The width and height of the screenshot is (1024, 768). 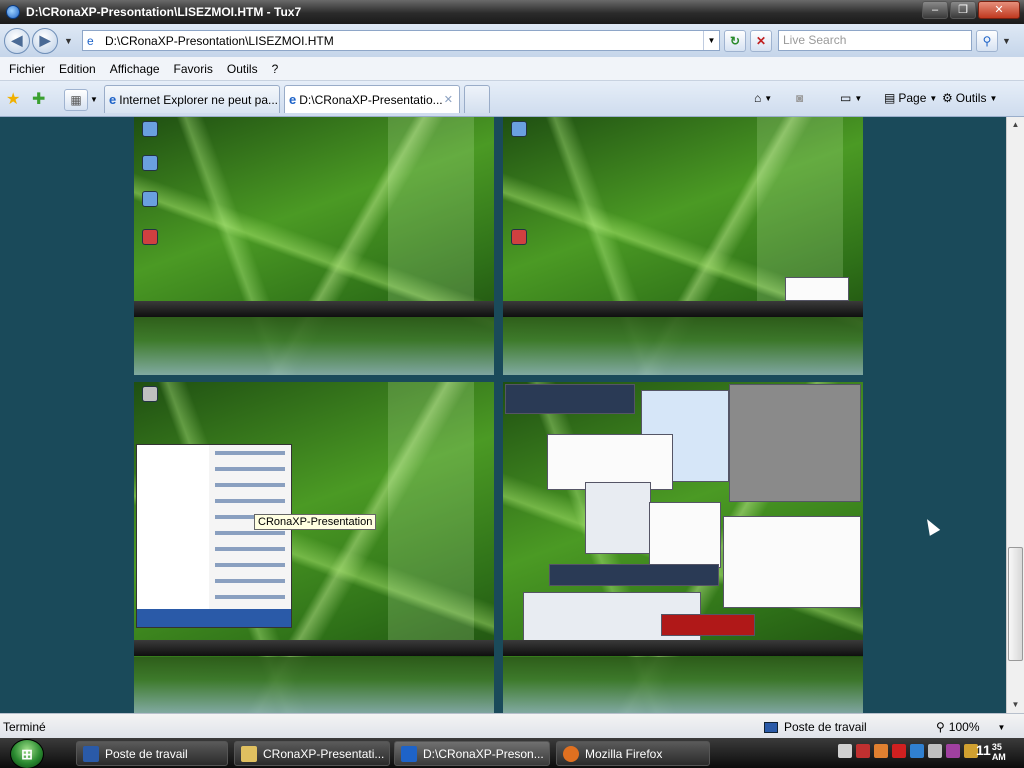 I want to click on page-dropdown-icon: ▼, so click(x=933, y=98).